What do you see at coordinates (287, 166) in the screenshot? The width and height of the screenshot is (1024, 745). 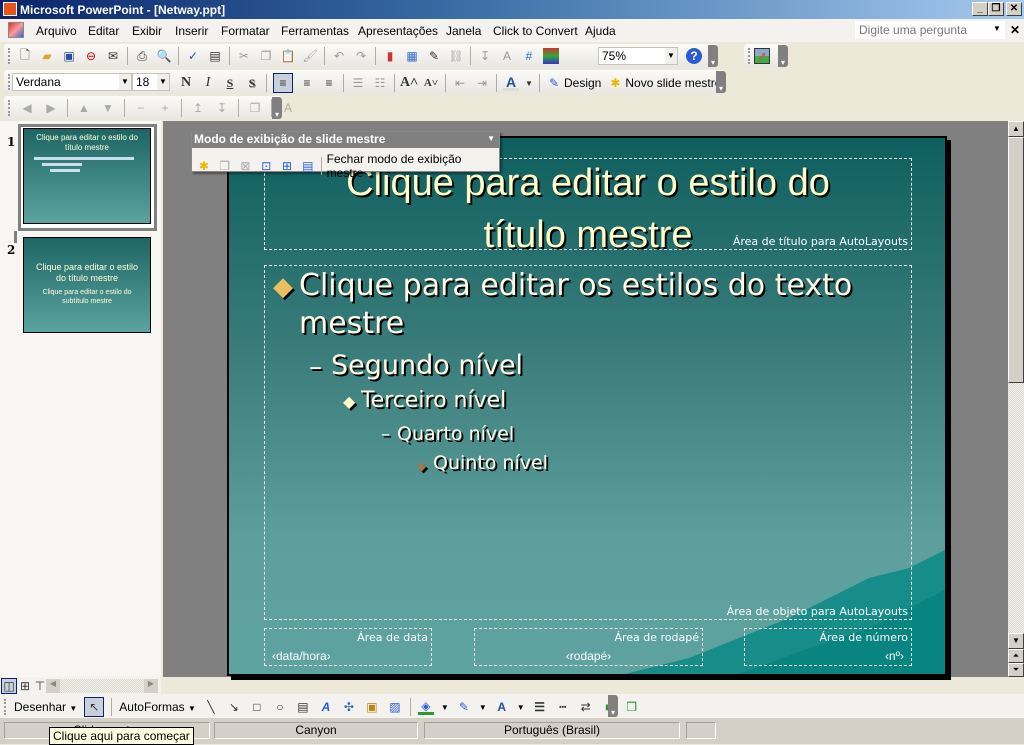 I see `rename-master-icon: ⊞` at bounding box center [287, 166].